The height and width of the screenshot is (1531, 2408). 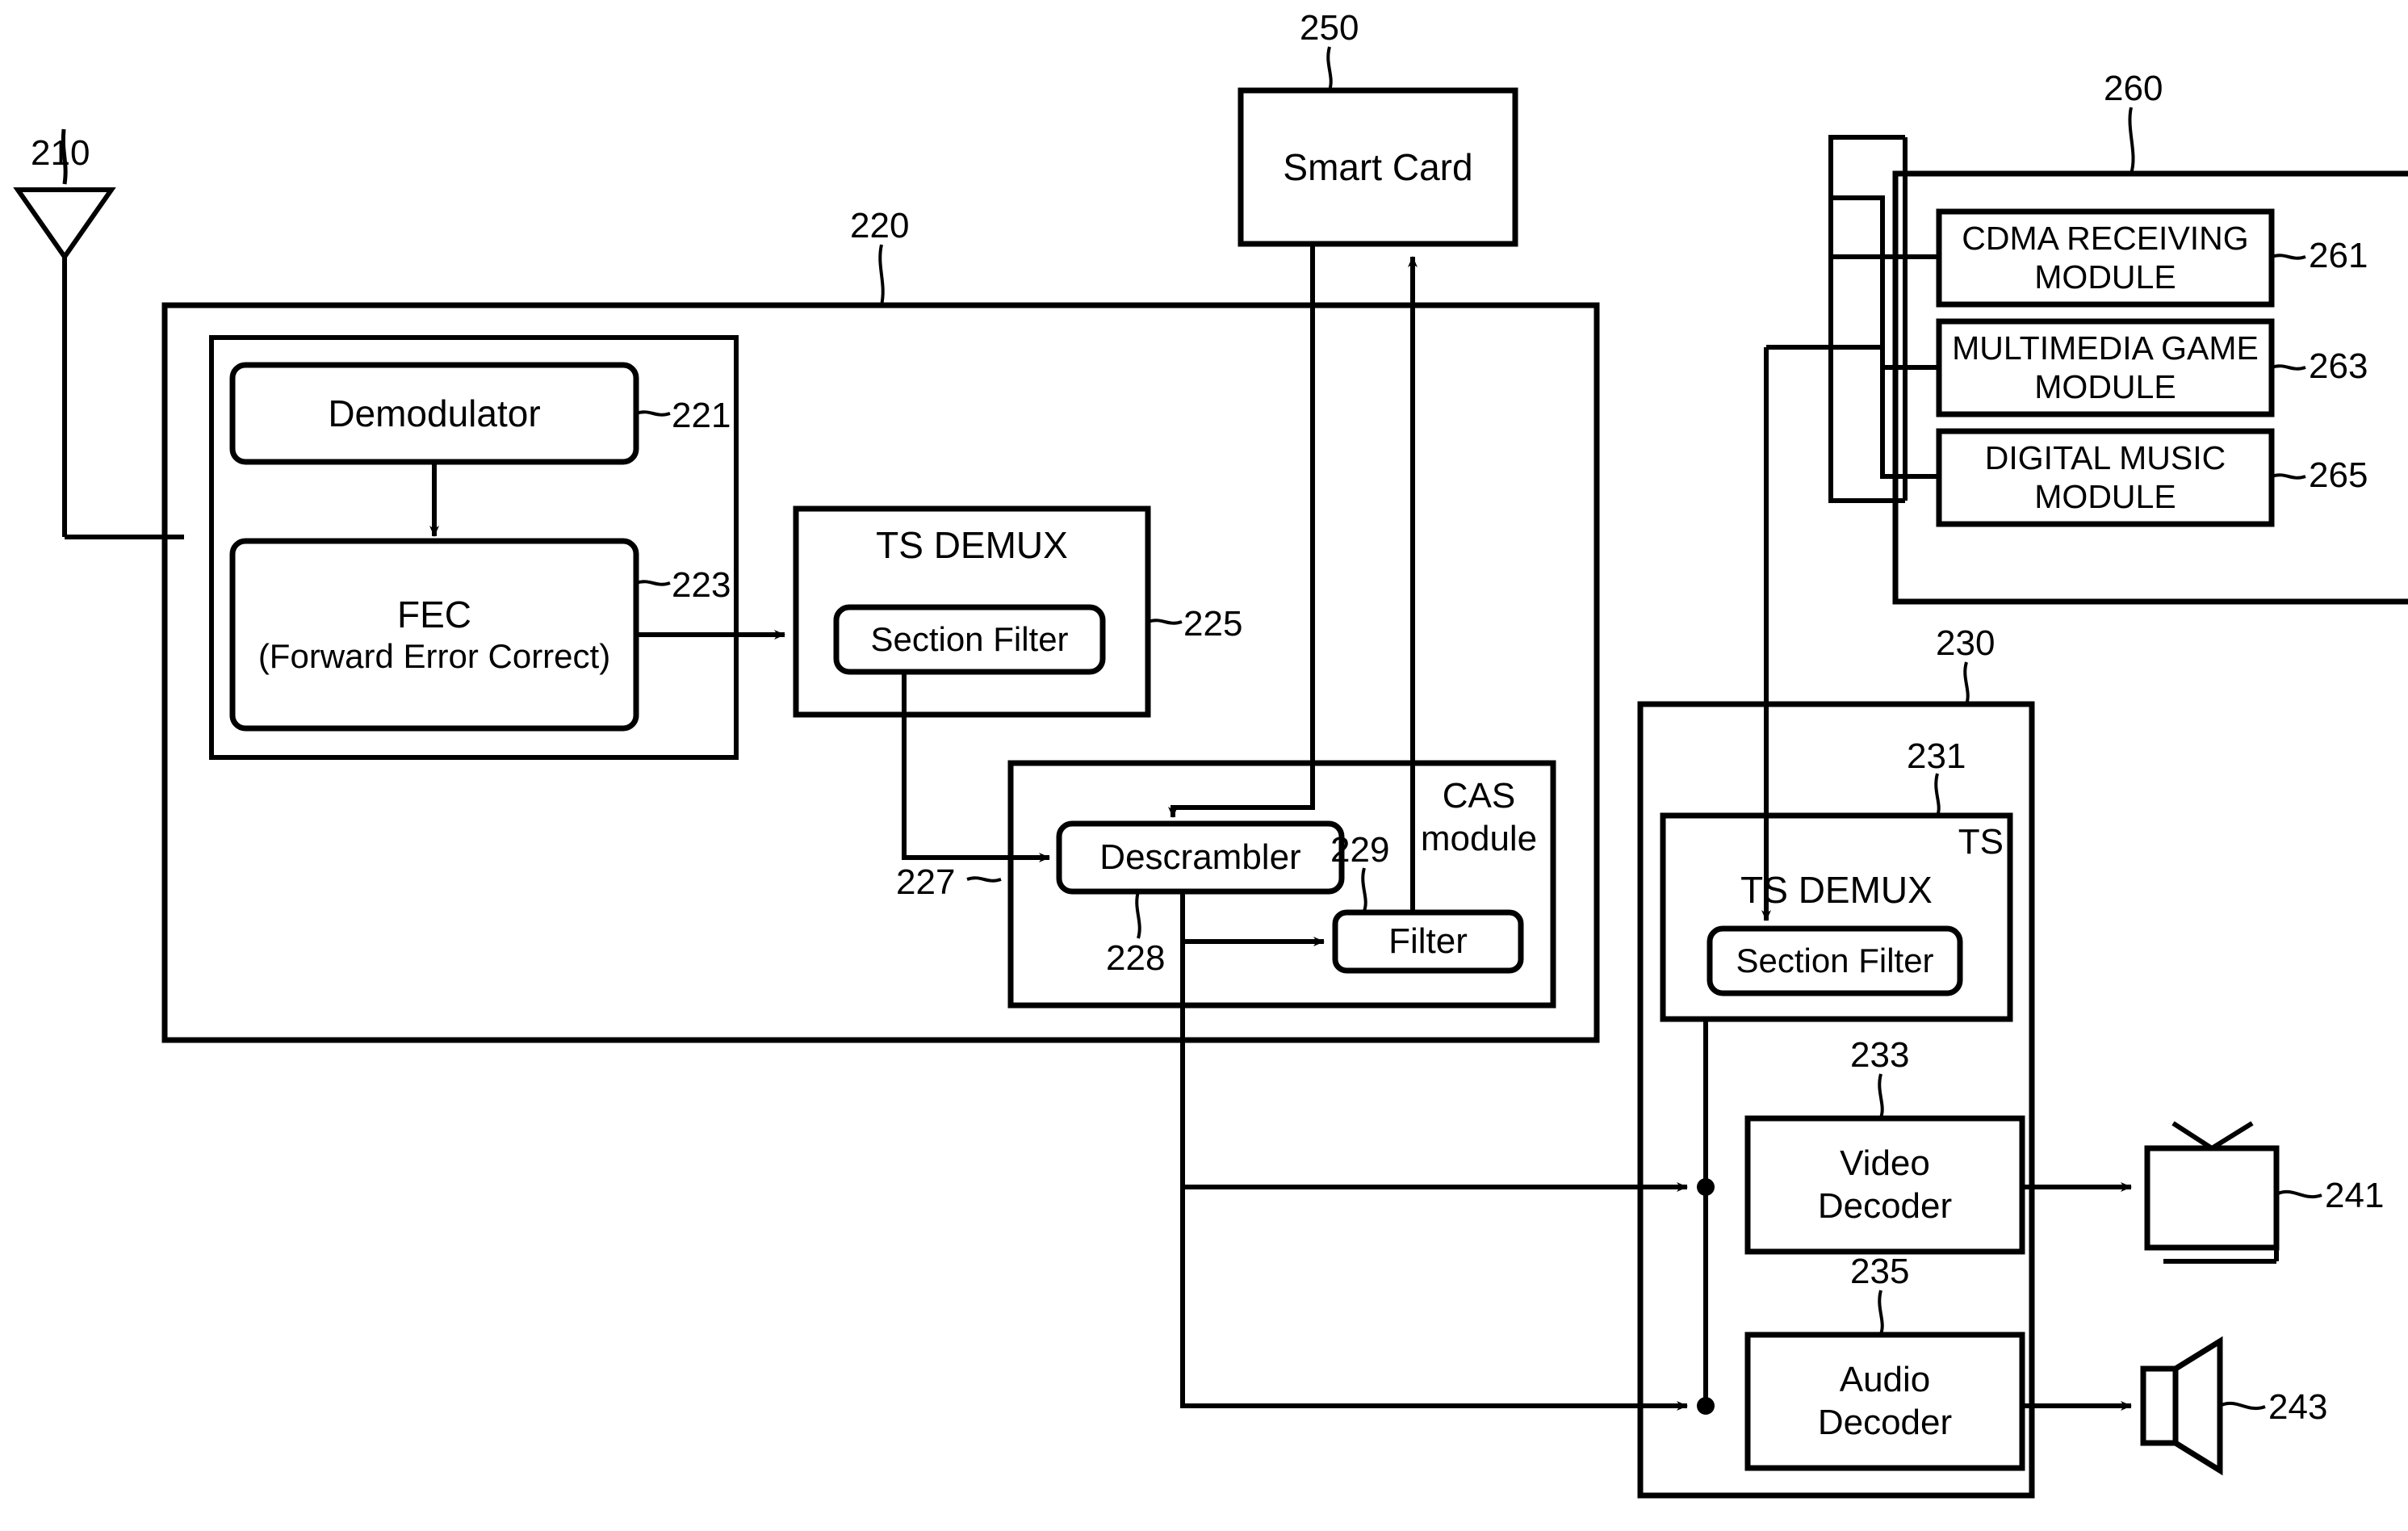 What do you see at coordinates (1428, 941) in the screenshot?
I see `filter-label: Filter` at bounding box center [1428, 941].